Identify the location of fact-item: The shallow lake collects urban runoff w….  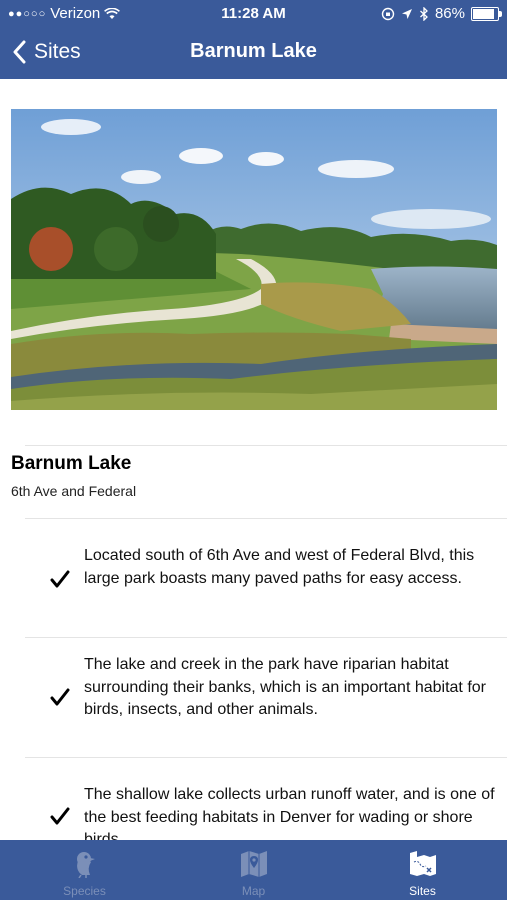
(289, 813).